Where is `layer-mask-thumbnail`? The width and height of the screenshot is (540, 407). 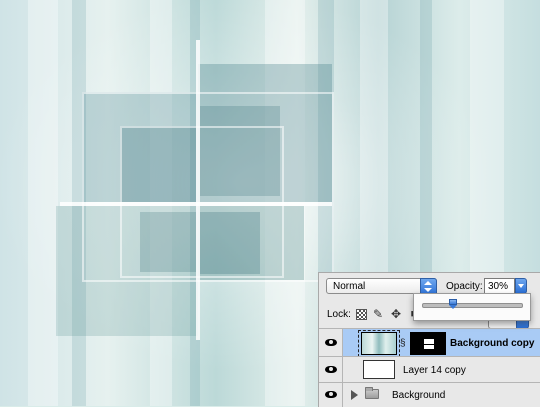
layer-mask-thumbnail is located at coordinates (428, 343).